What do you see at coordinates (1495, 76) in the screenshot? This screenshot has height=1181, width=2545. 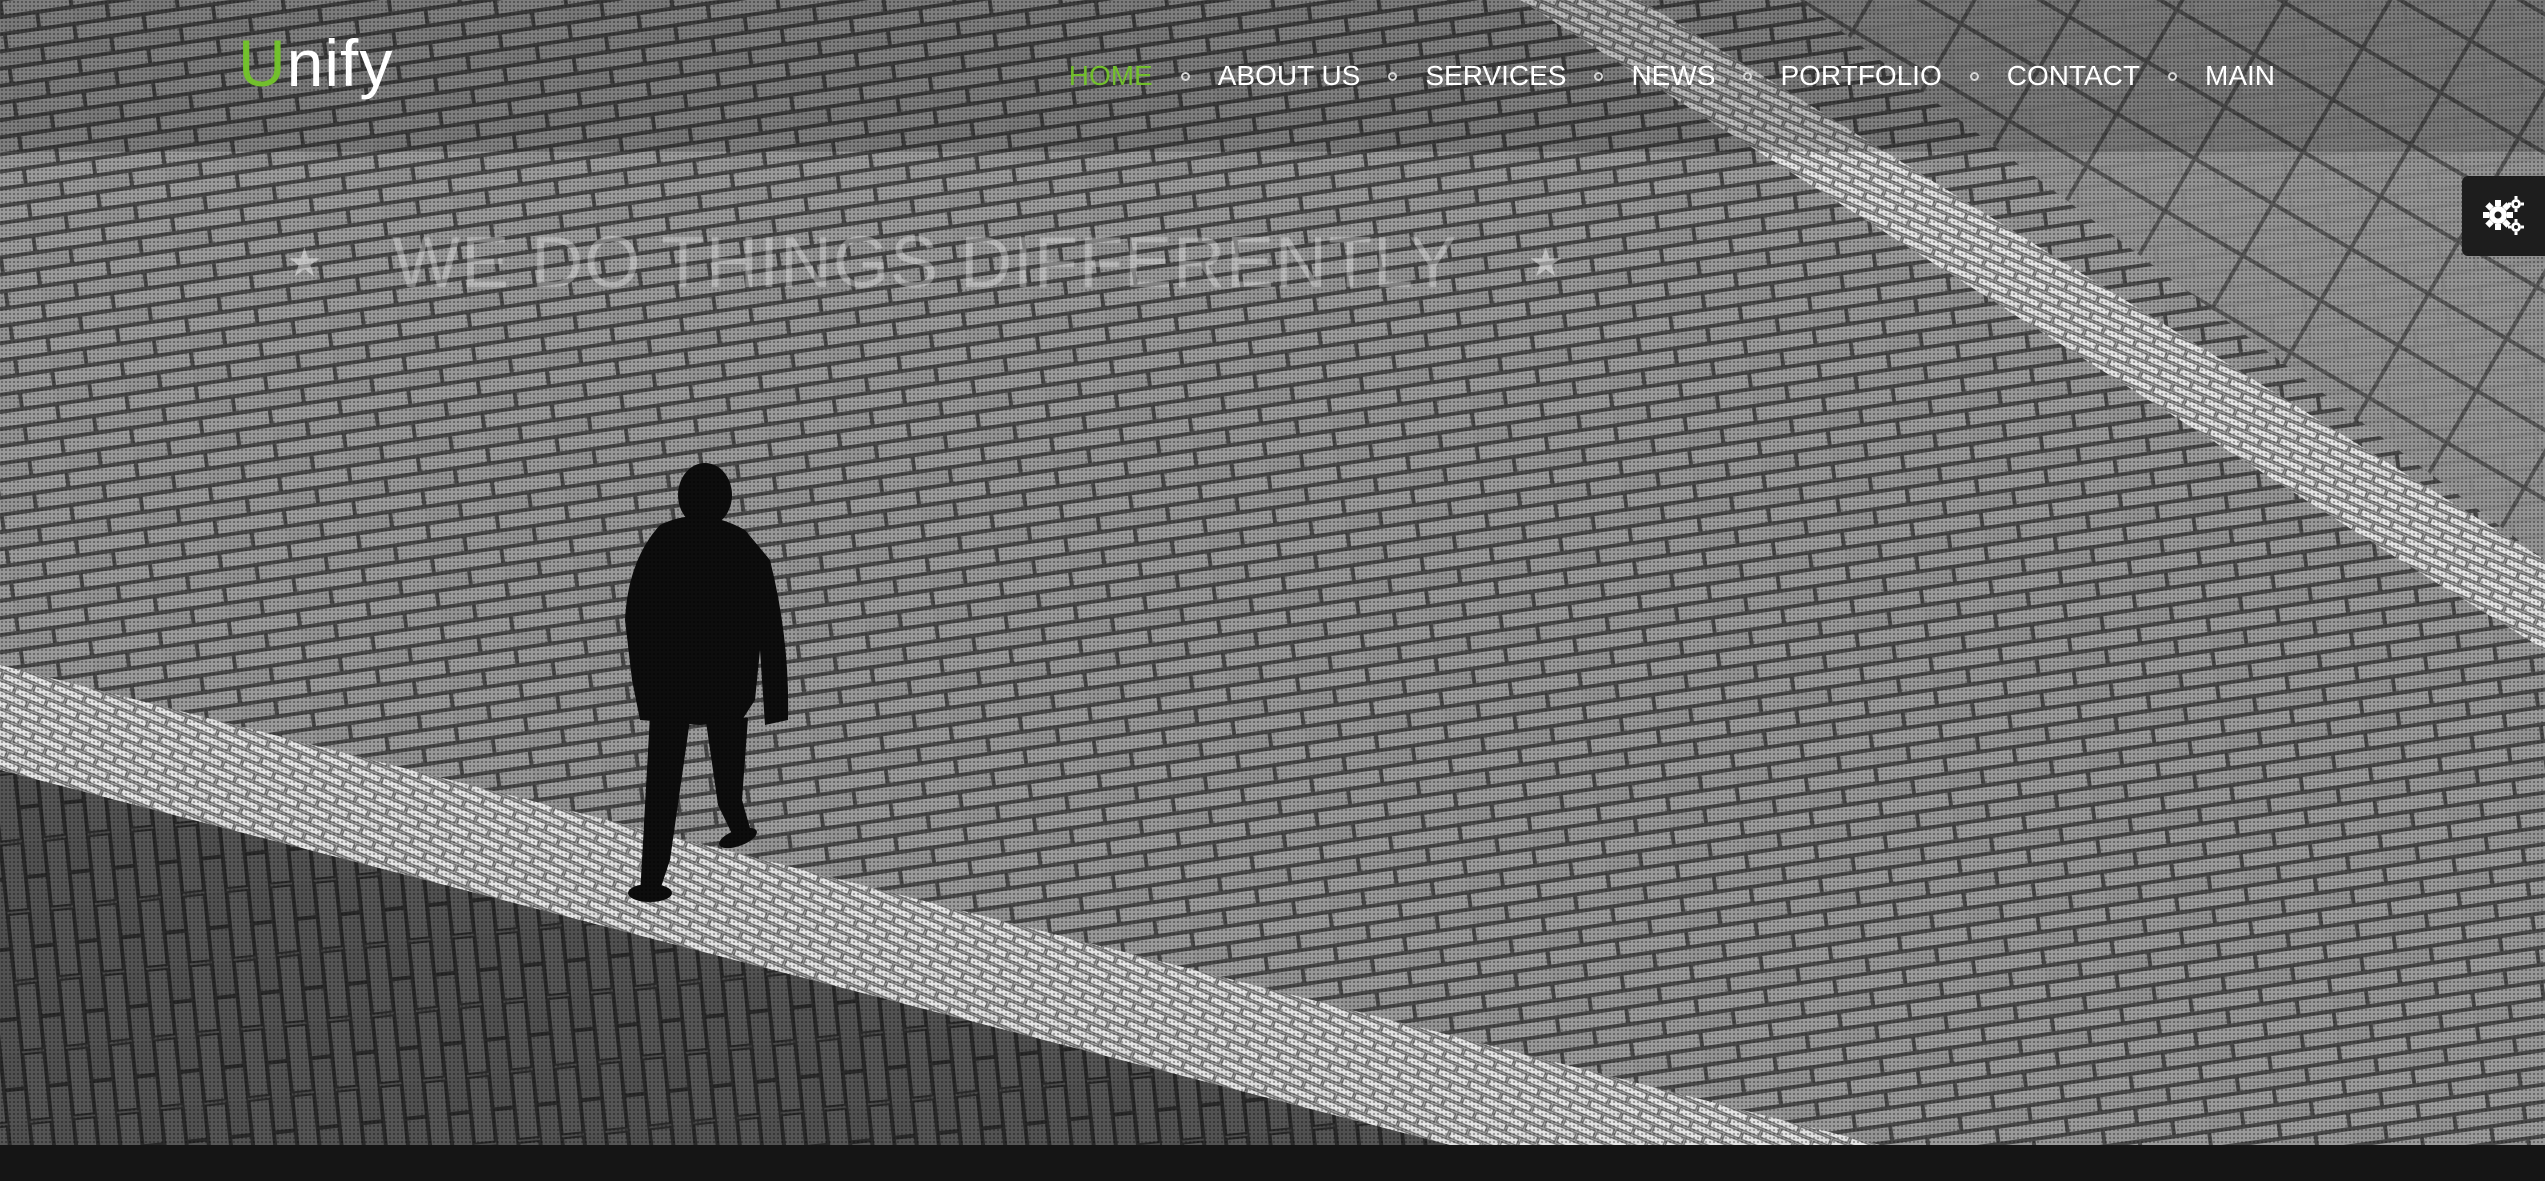 I see `nav-item-services: SERVICES` at bounding box center [1495, 76].